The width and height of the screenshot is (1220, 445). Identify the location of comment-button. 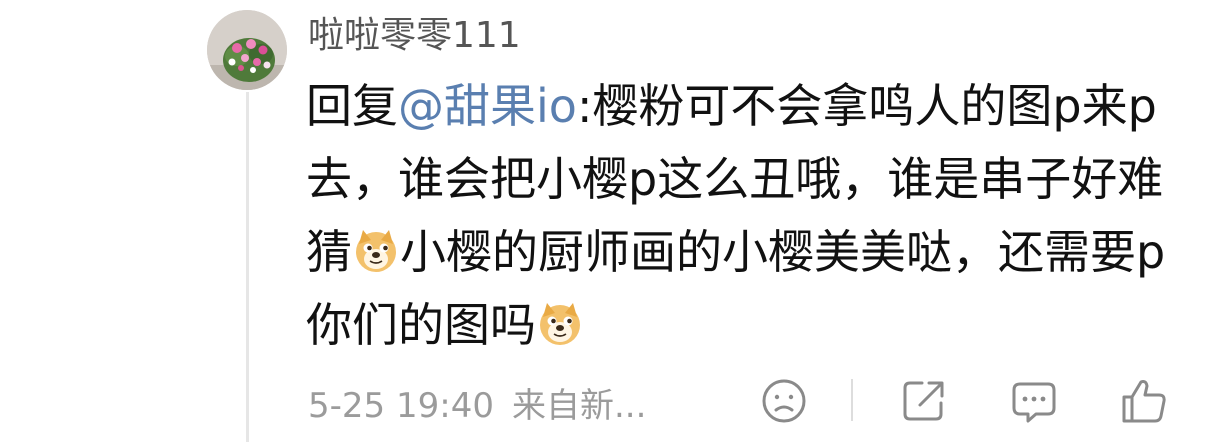
(1034, 401).